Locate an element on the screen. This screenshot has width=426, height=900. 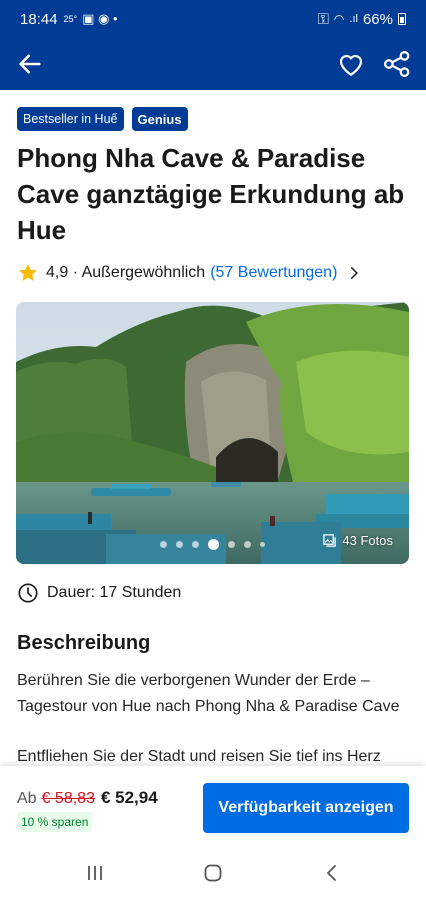
price-prefix: Ab is located at coordinates (27, 798).